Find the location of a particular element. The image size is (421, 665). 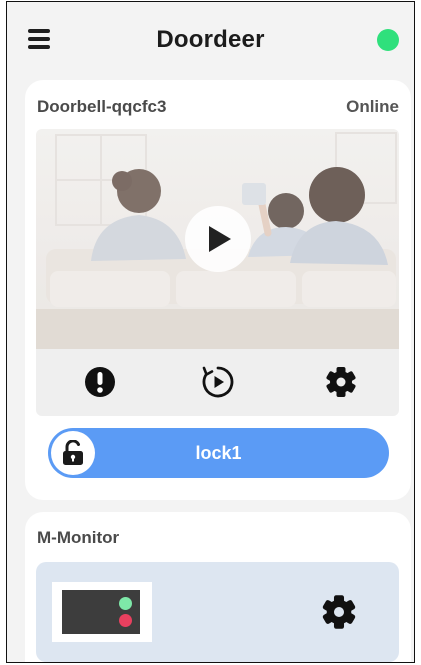

monitor-device-icon is located at coordinates (101, 612).